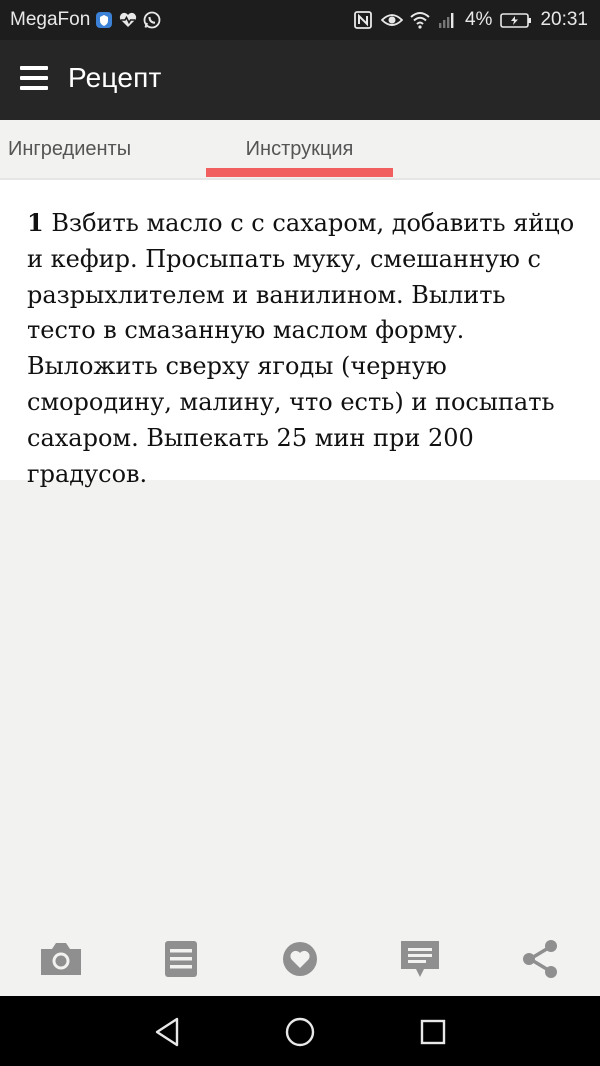 This screenshot has width=600, height=1066. I want to click on whatsapp-icon, so click(152, 20).